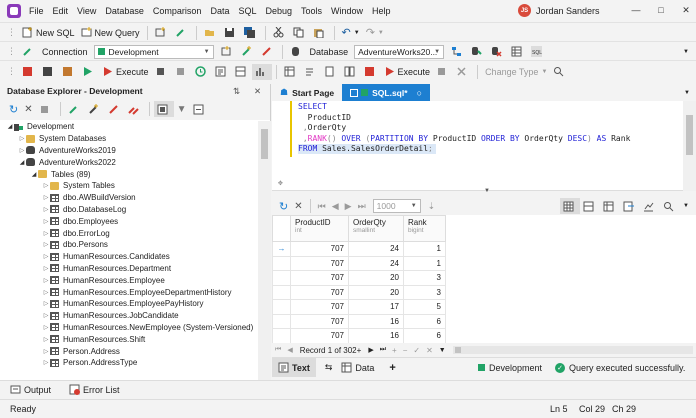 The width and height of the screenshot is (696, 418). I want to click on table-row: 707 20 3, so click(359, 292).